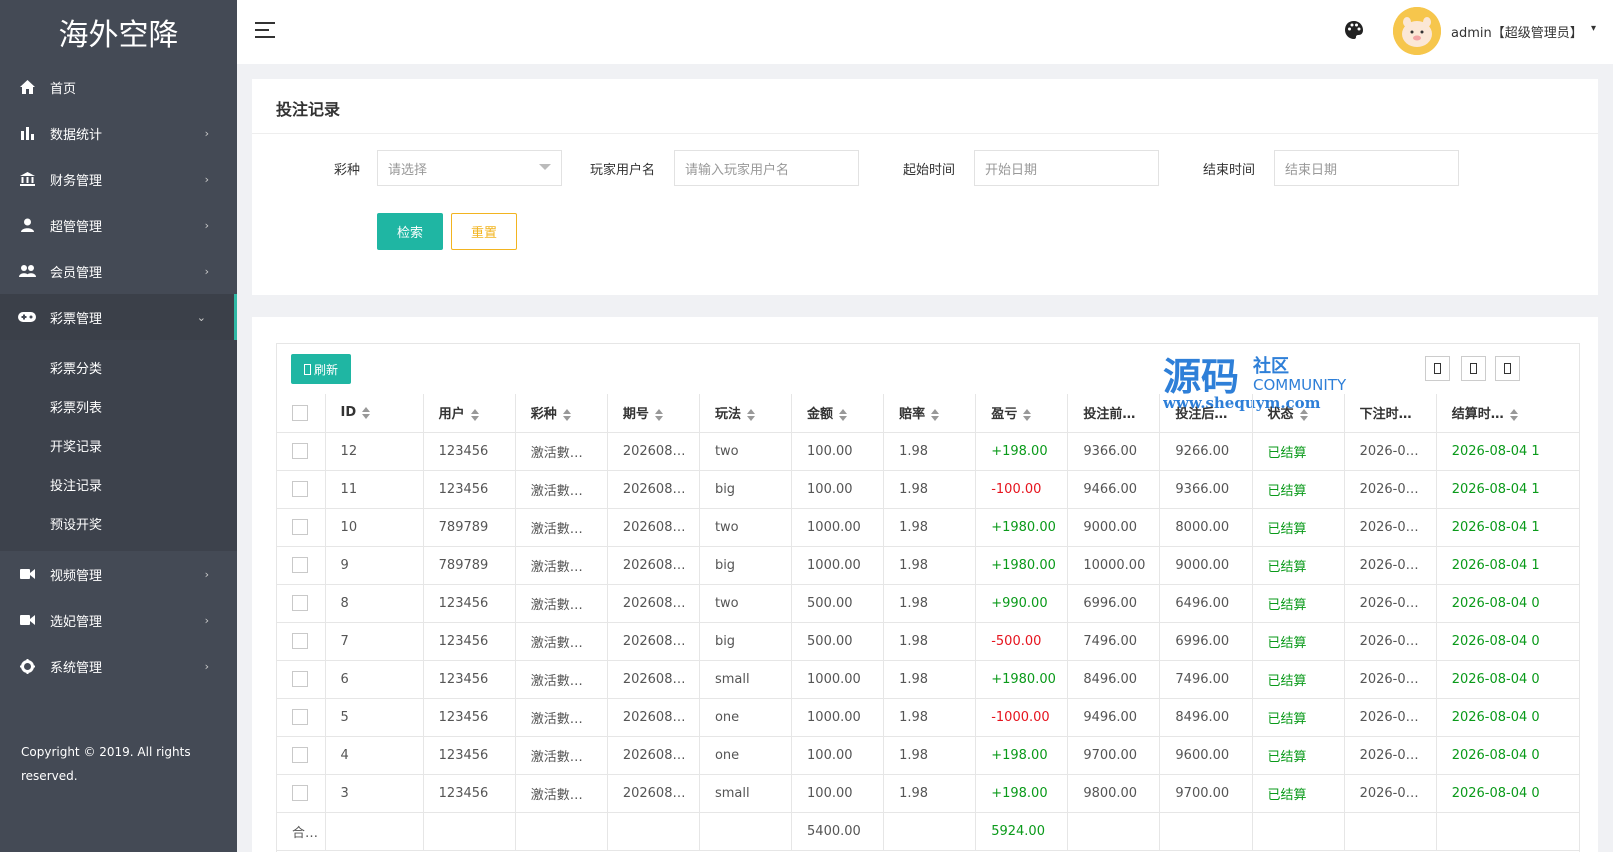 This screenshot has width=1613, height=852. What do you see at coordinates (300, 412) in the screenshot?
I see `select-all-checkbox` at bounding box center [300, 412].